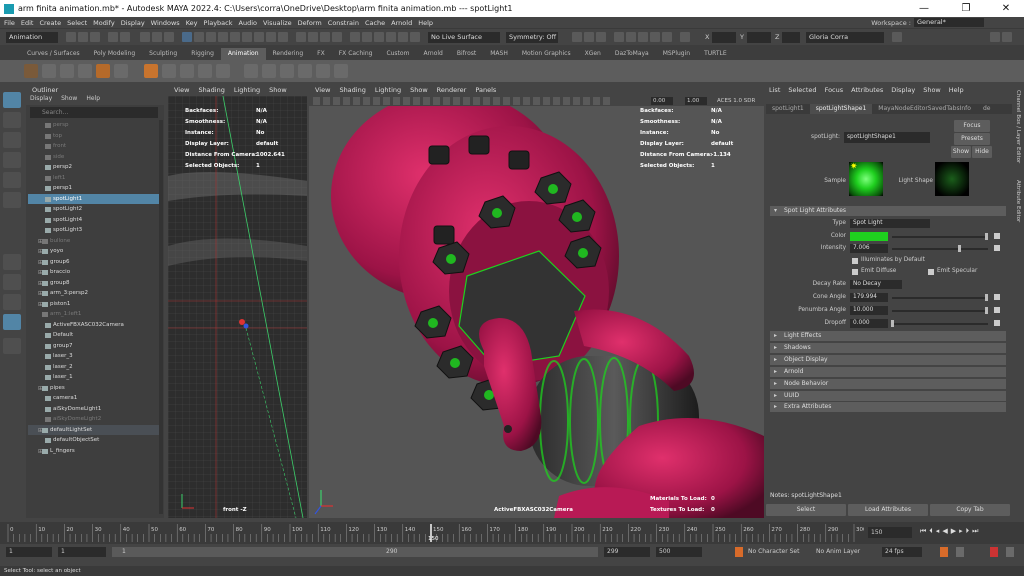  Describe the element at coordinates (12, 200) in the screenshot. I see `scale-tool-icon` at that location.